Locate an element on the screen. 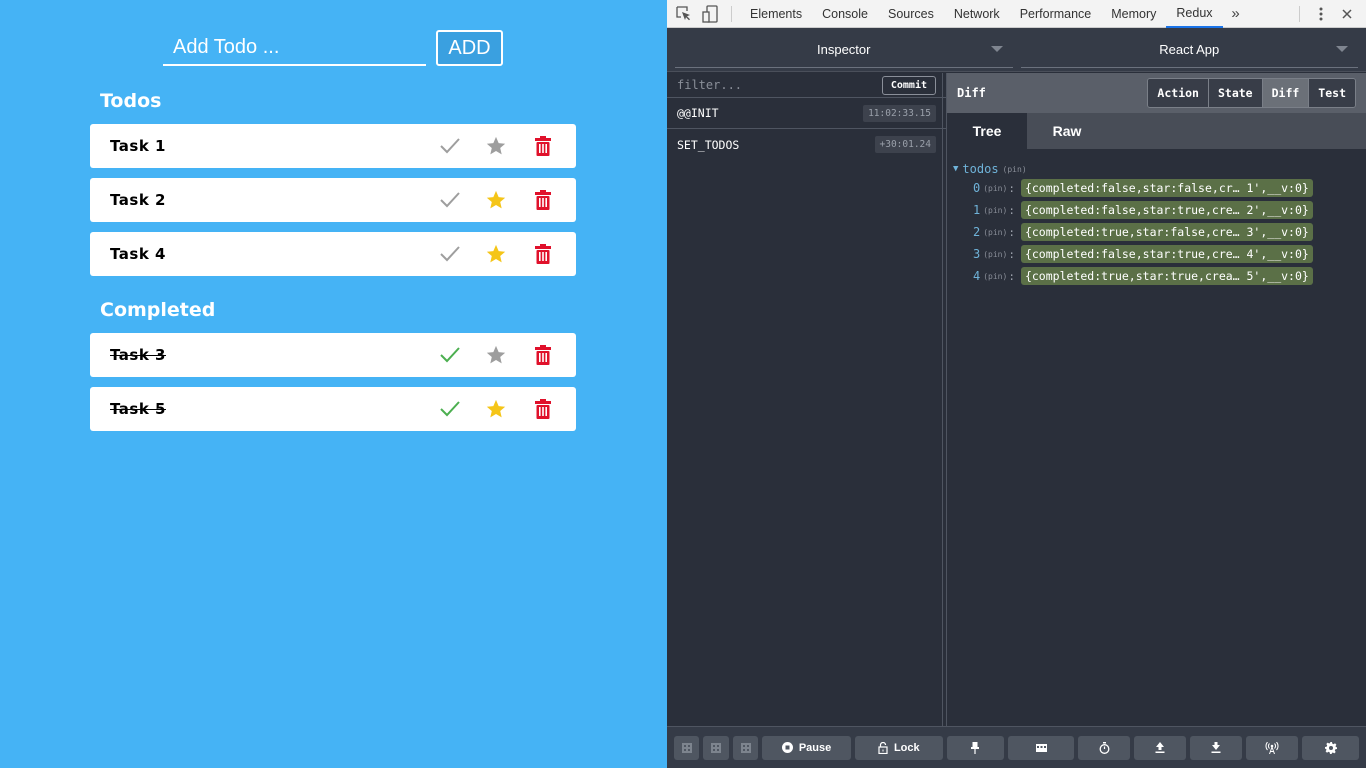  tree-root: ▼ todos (pin) is located at coordinates (1159, 169).